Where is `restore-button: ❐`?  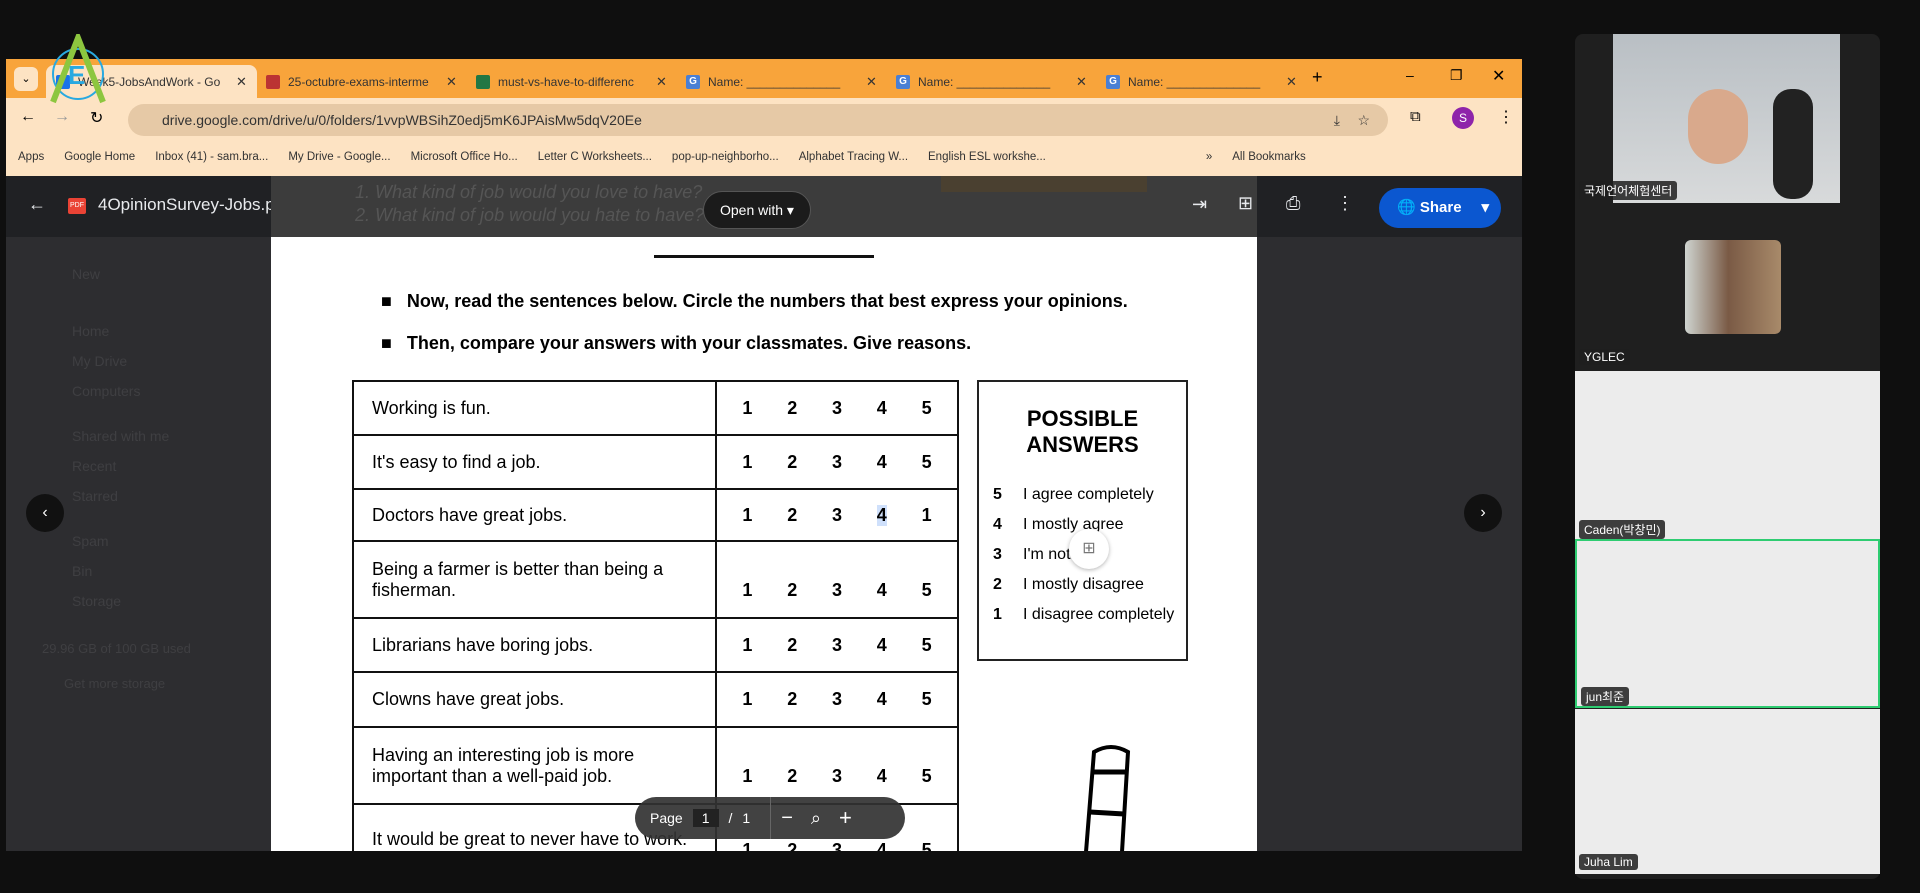
restore-button: ❐ is located at coordinates (1456, 75).